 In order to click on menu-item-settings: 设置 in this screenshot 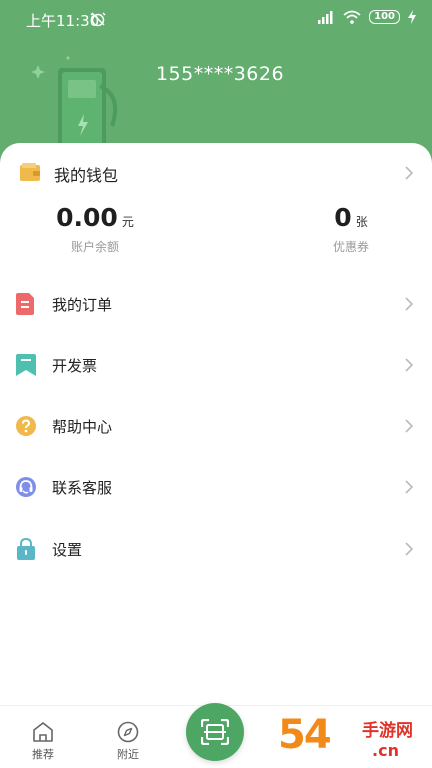, I will do `click(216, 550)`.